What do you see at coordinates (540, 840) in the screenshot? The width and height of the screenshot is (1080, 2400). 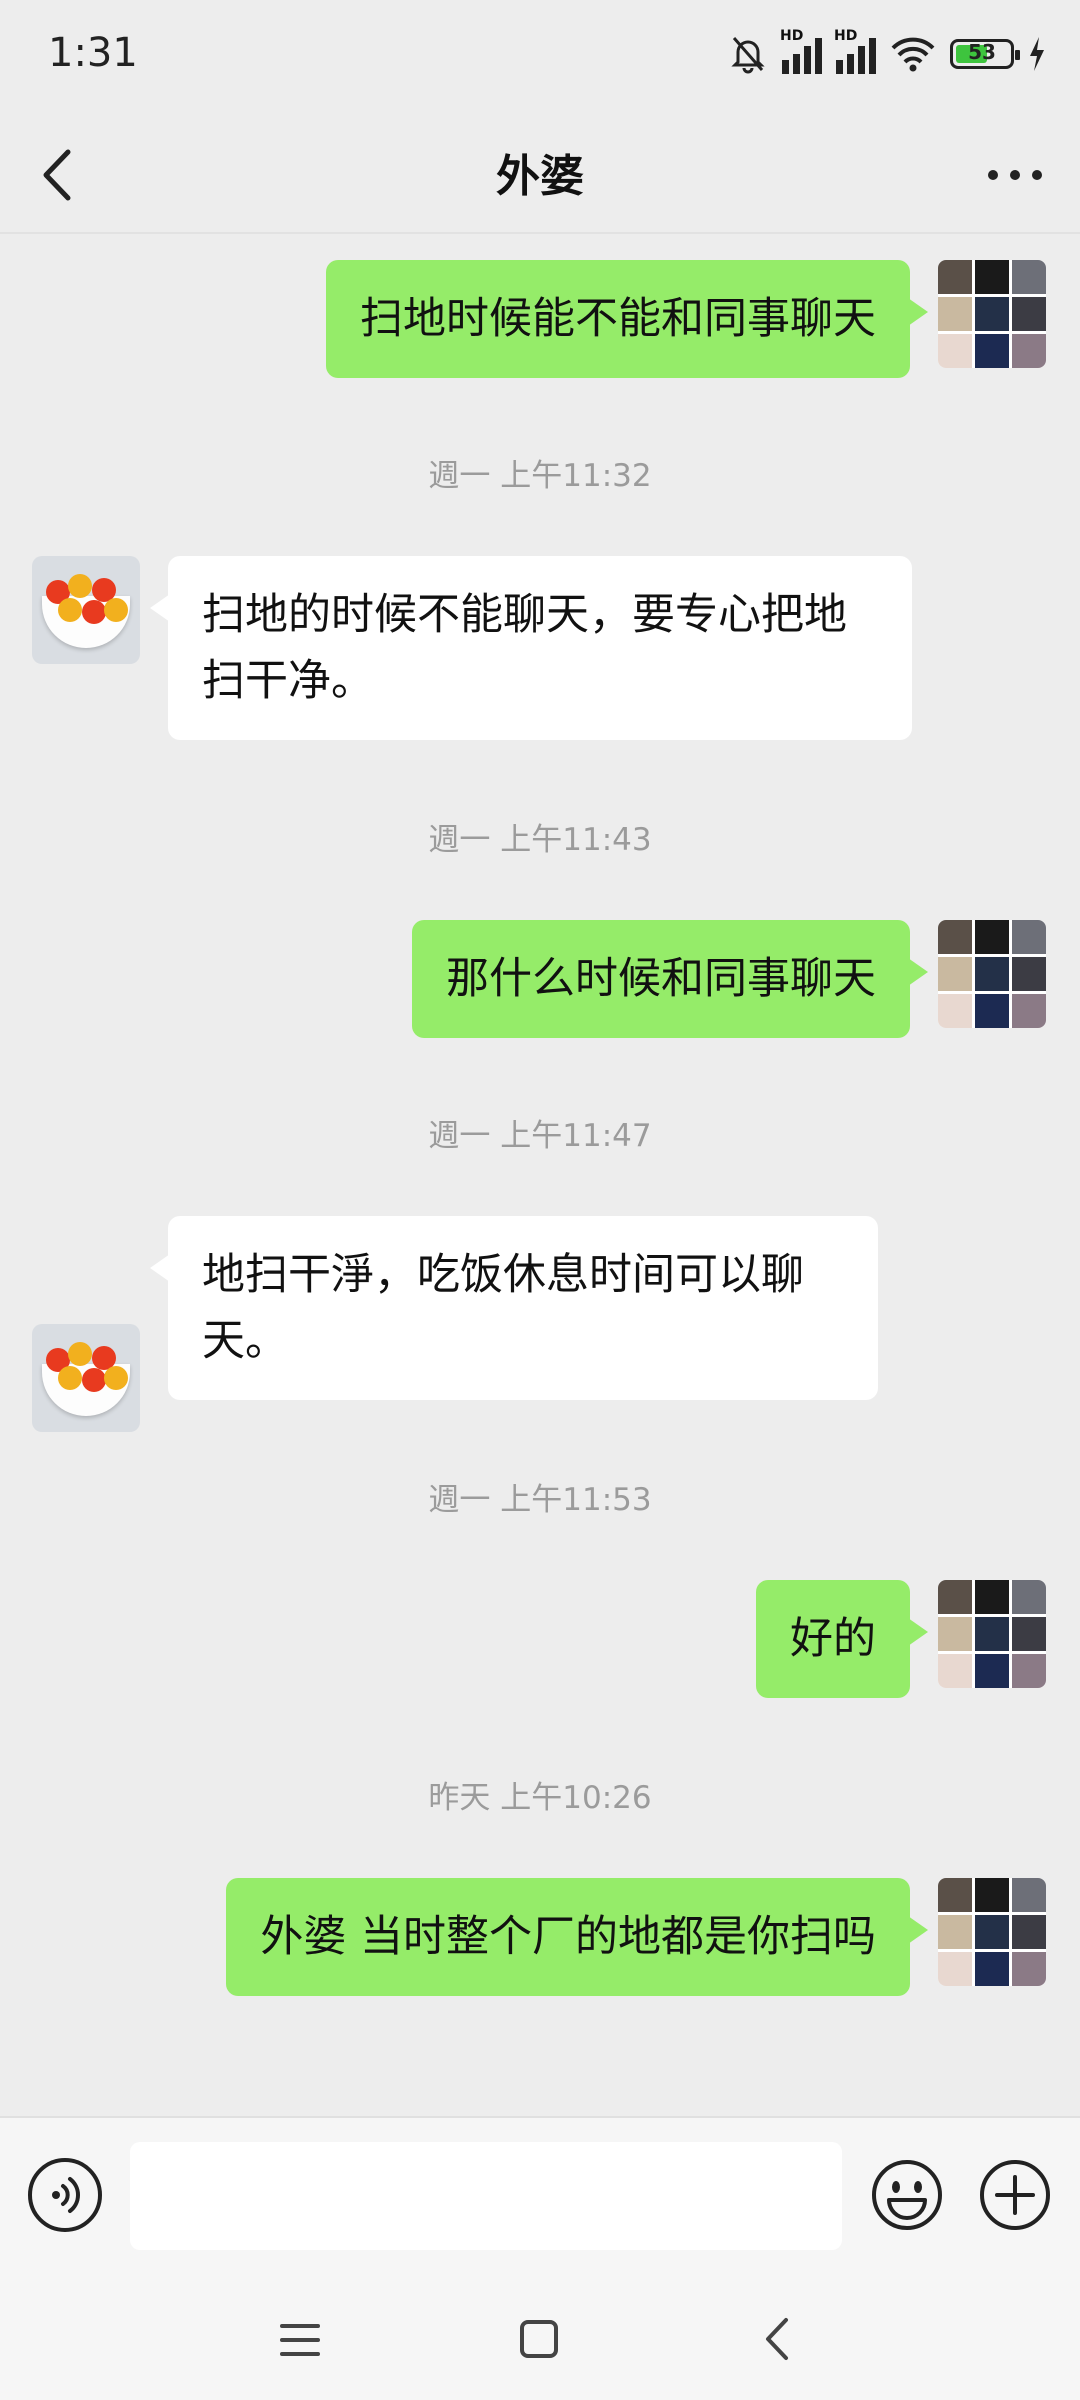 I see `timestamp: 週一 上午11:43` at bounding box center [540, 840].